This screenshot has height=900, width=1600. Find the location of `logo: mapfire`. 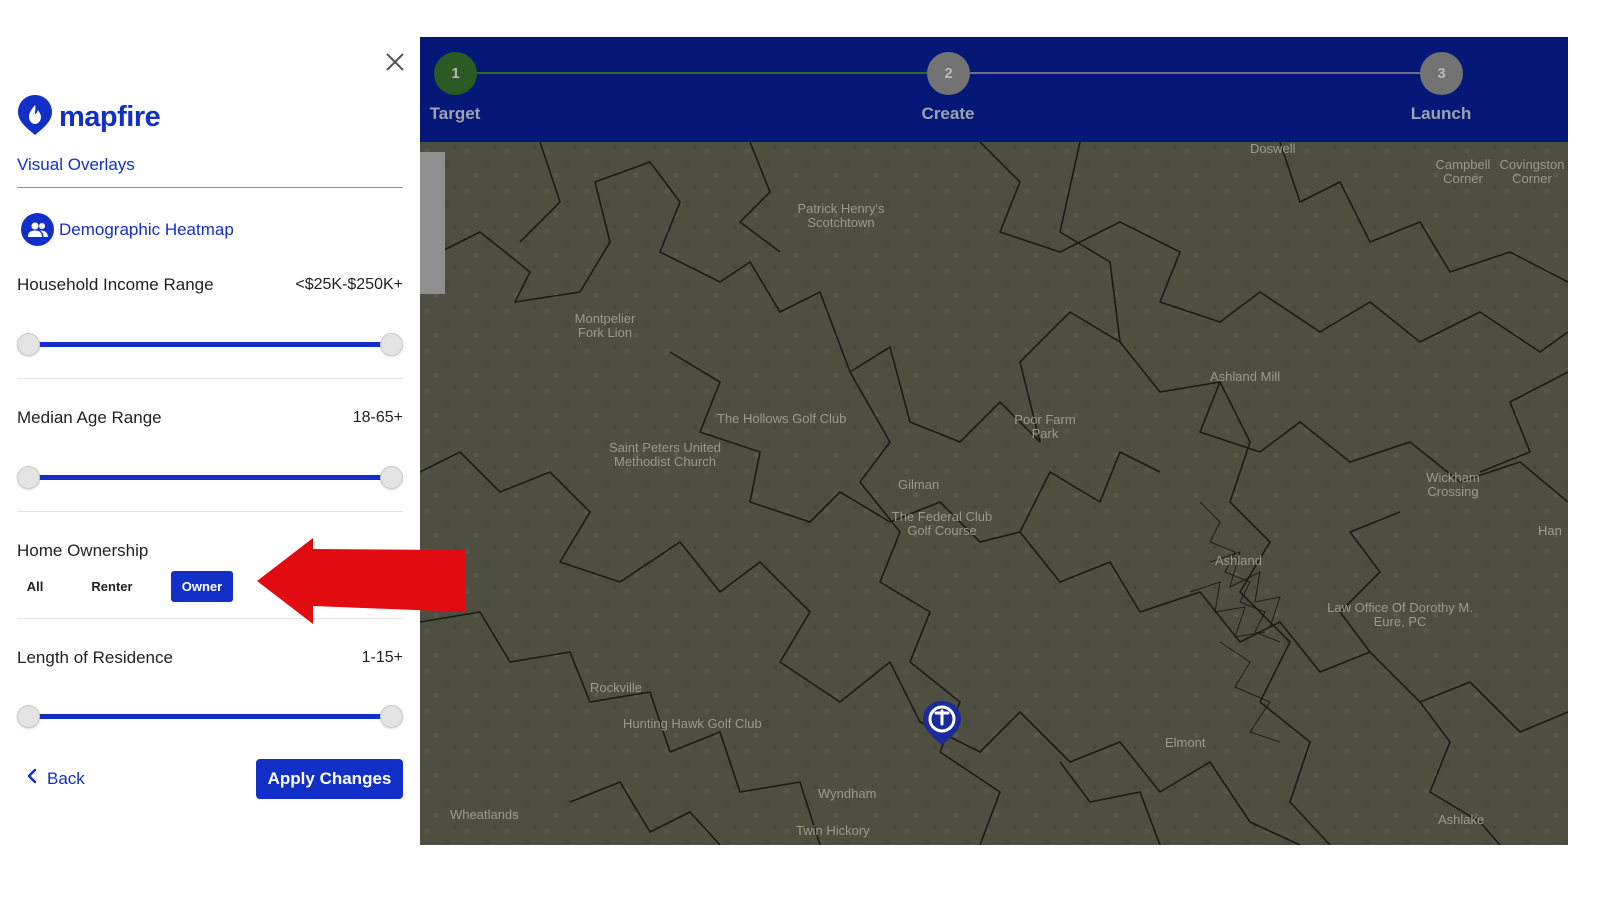

logo: mapfire is located at coordinates (89, 117).